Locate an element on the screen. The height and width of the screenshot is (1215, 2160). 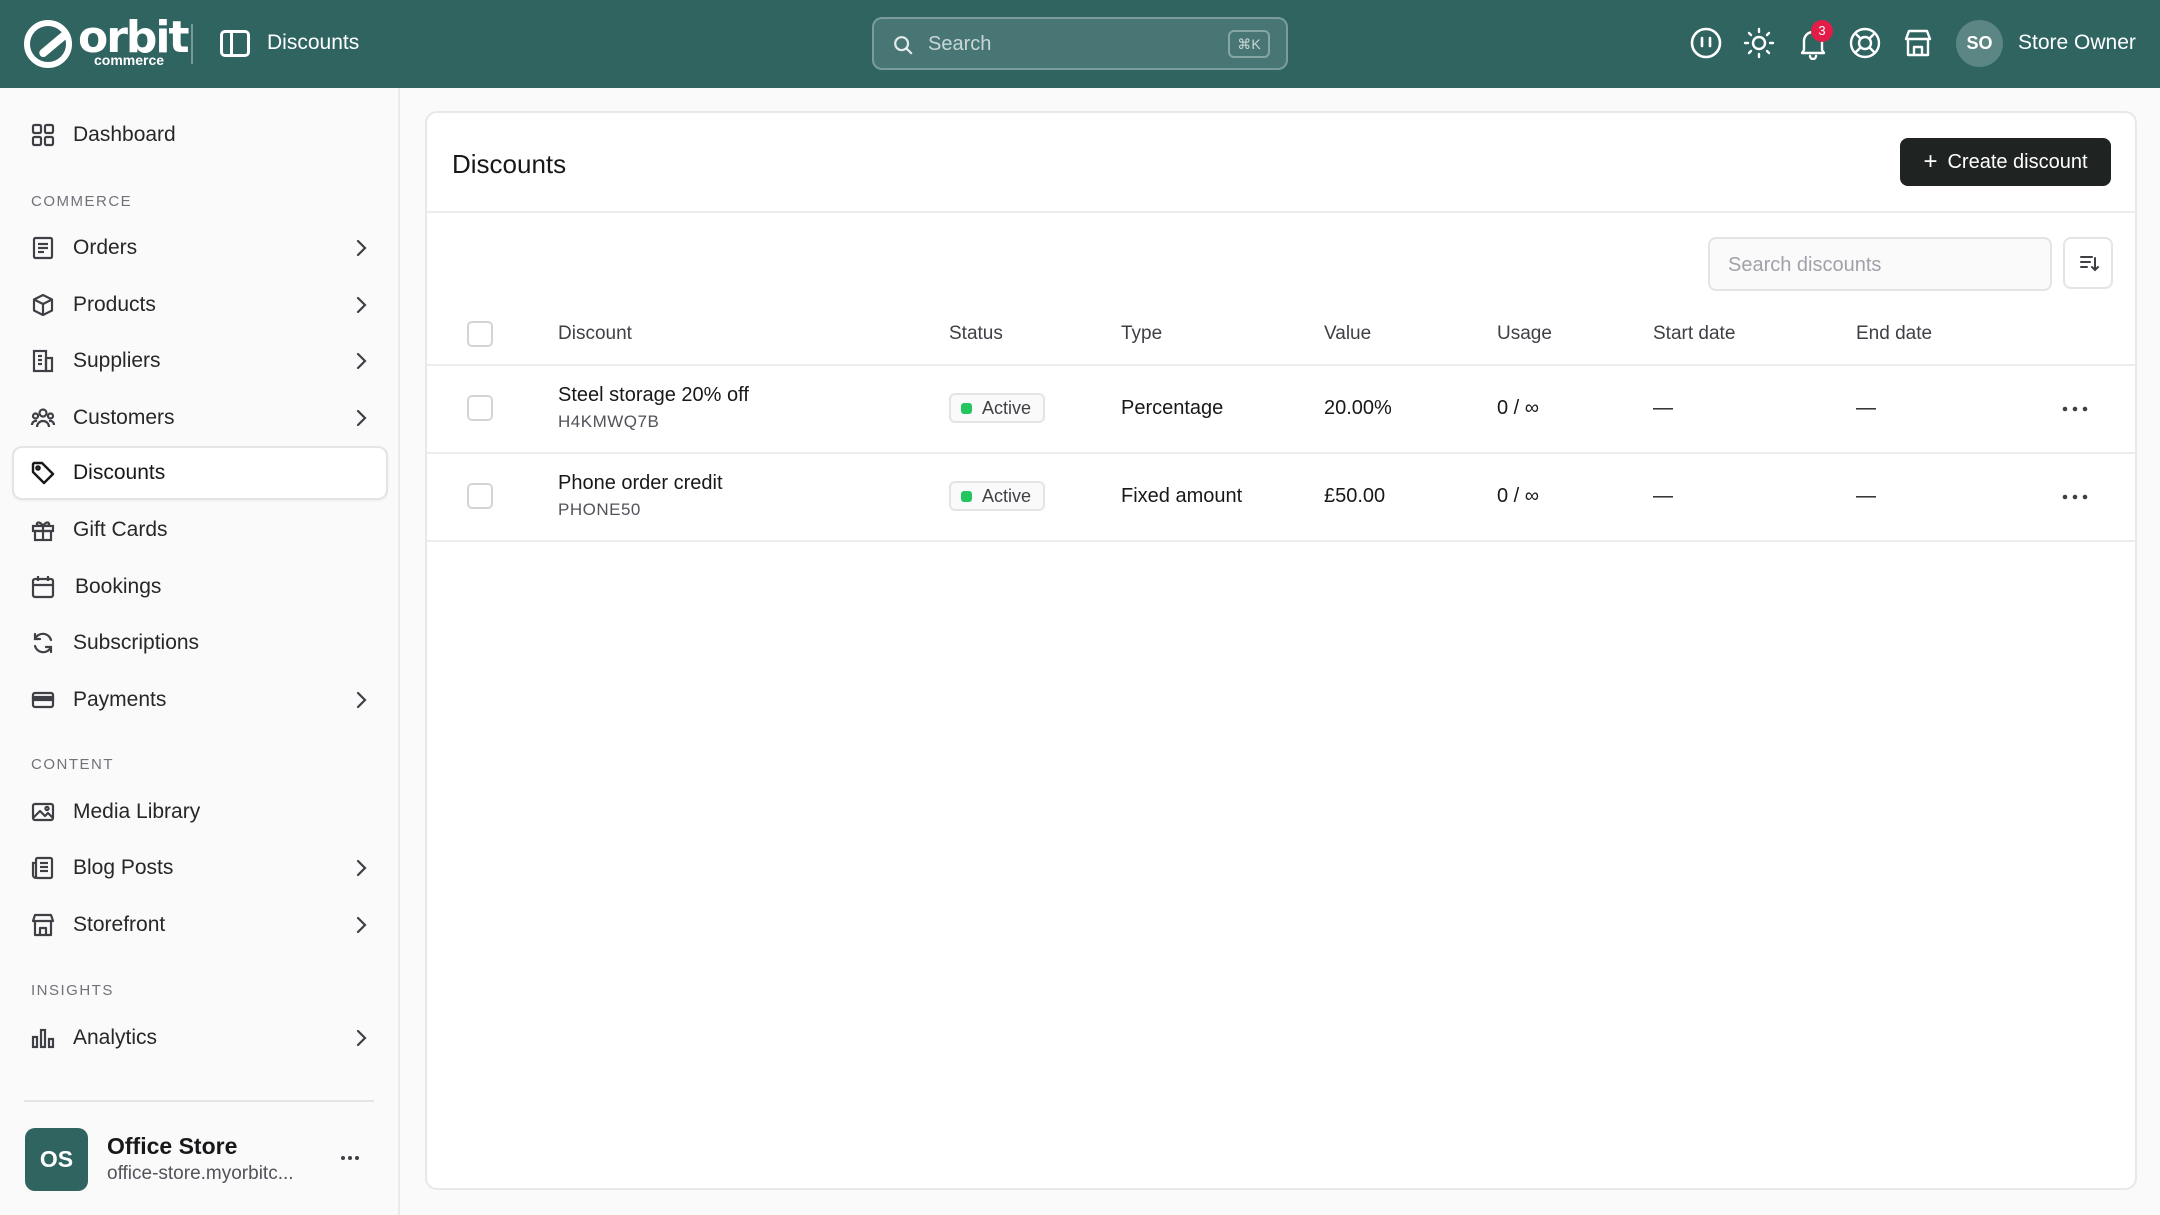
sidebar-item-subscriptions: Subscriptions is located at coordinates (200, 643).